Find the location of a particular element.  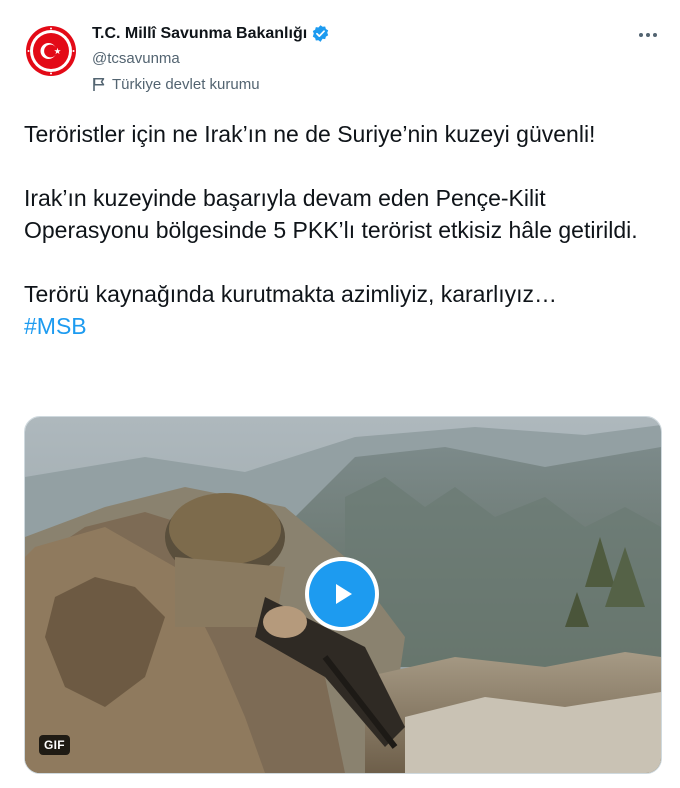

play-button is located at coordinates (342, 594).